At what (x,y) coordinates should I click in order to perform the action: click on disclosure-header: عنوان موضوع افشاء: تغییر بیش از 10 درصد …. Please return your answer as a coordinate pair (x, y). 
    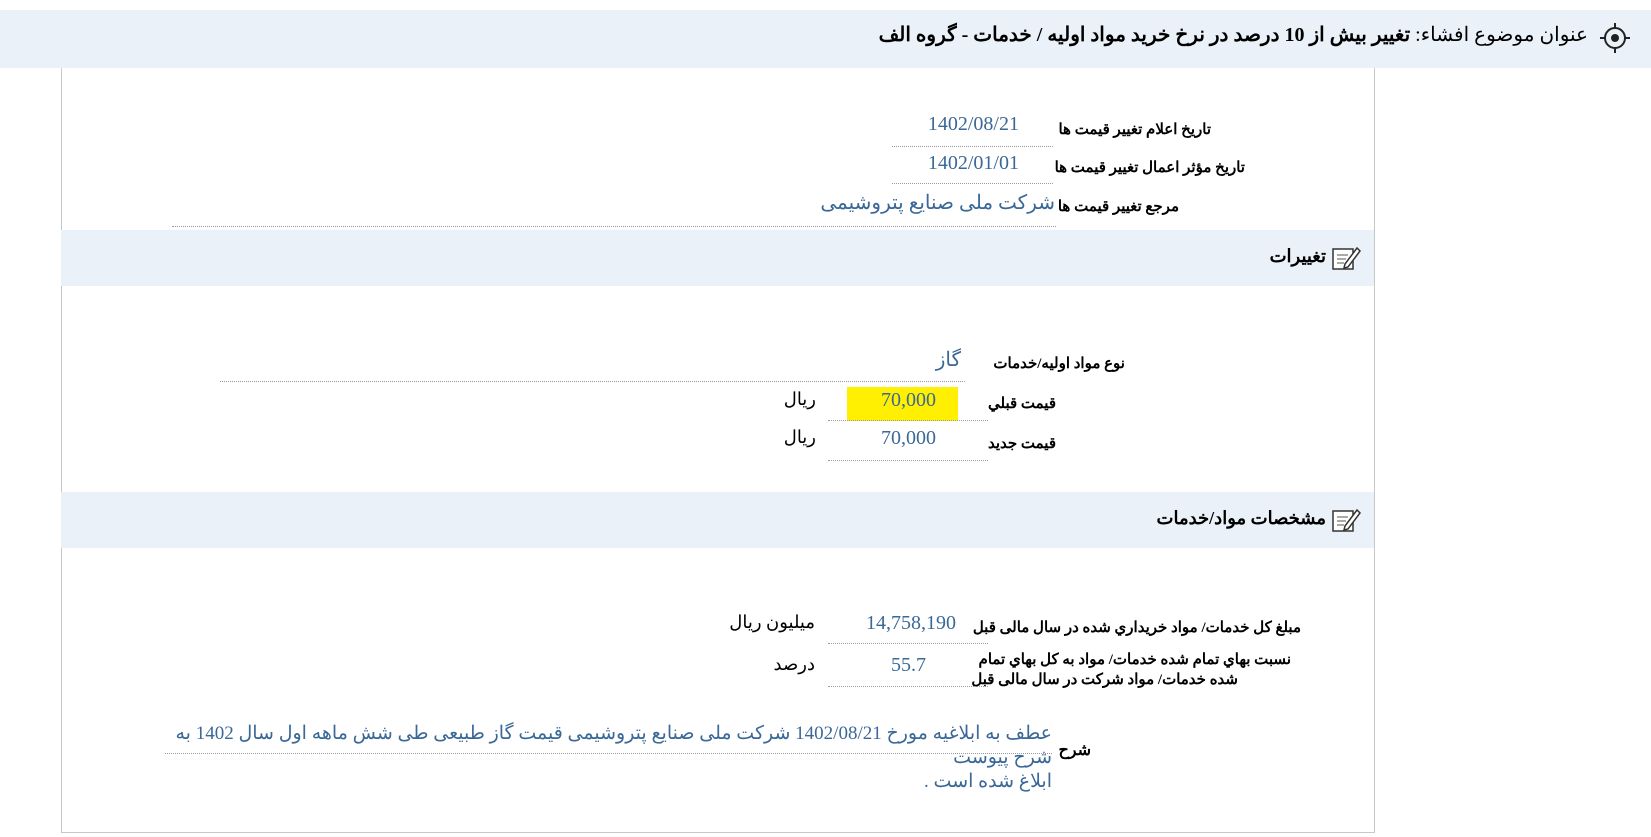
    Looking at the image, I should click on (825, 39).